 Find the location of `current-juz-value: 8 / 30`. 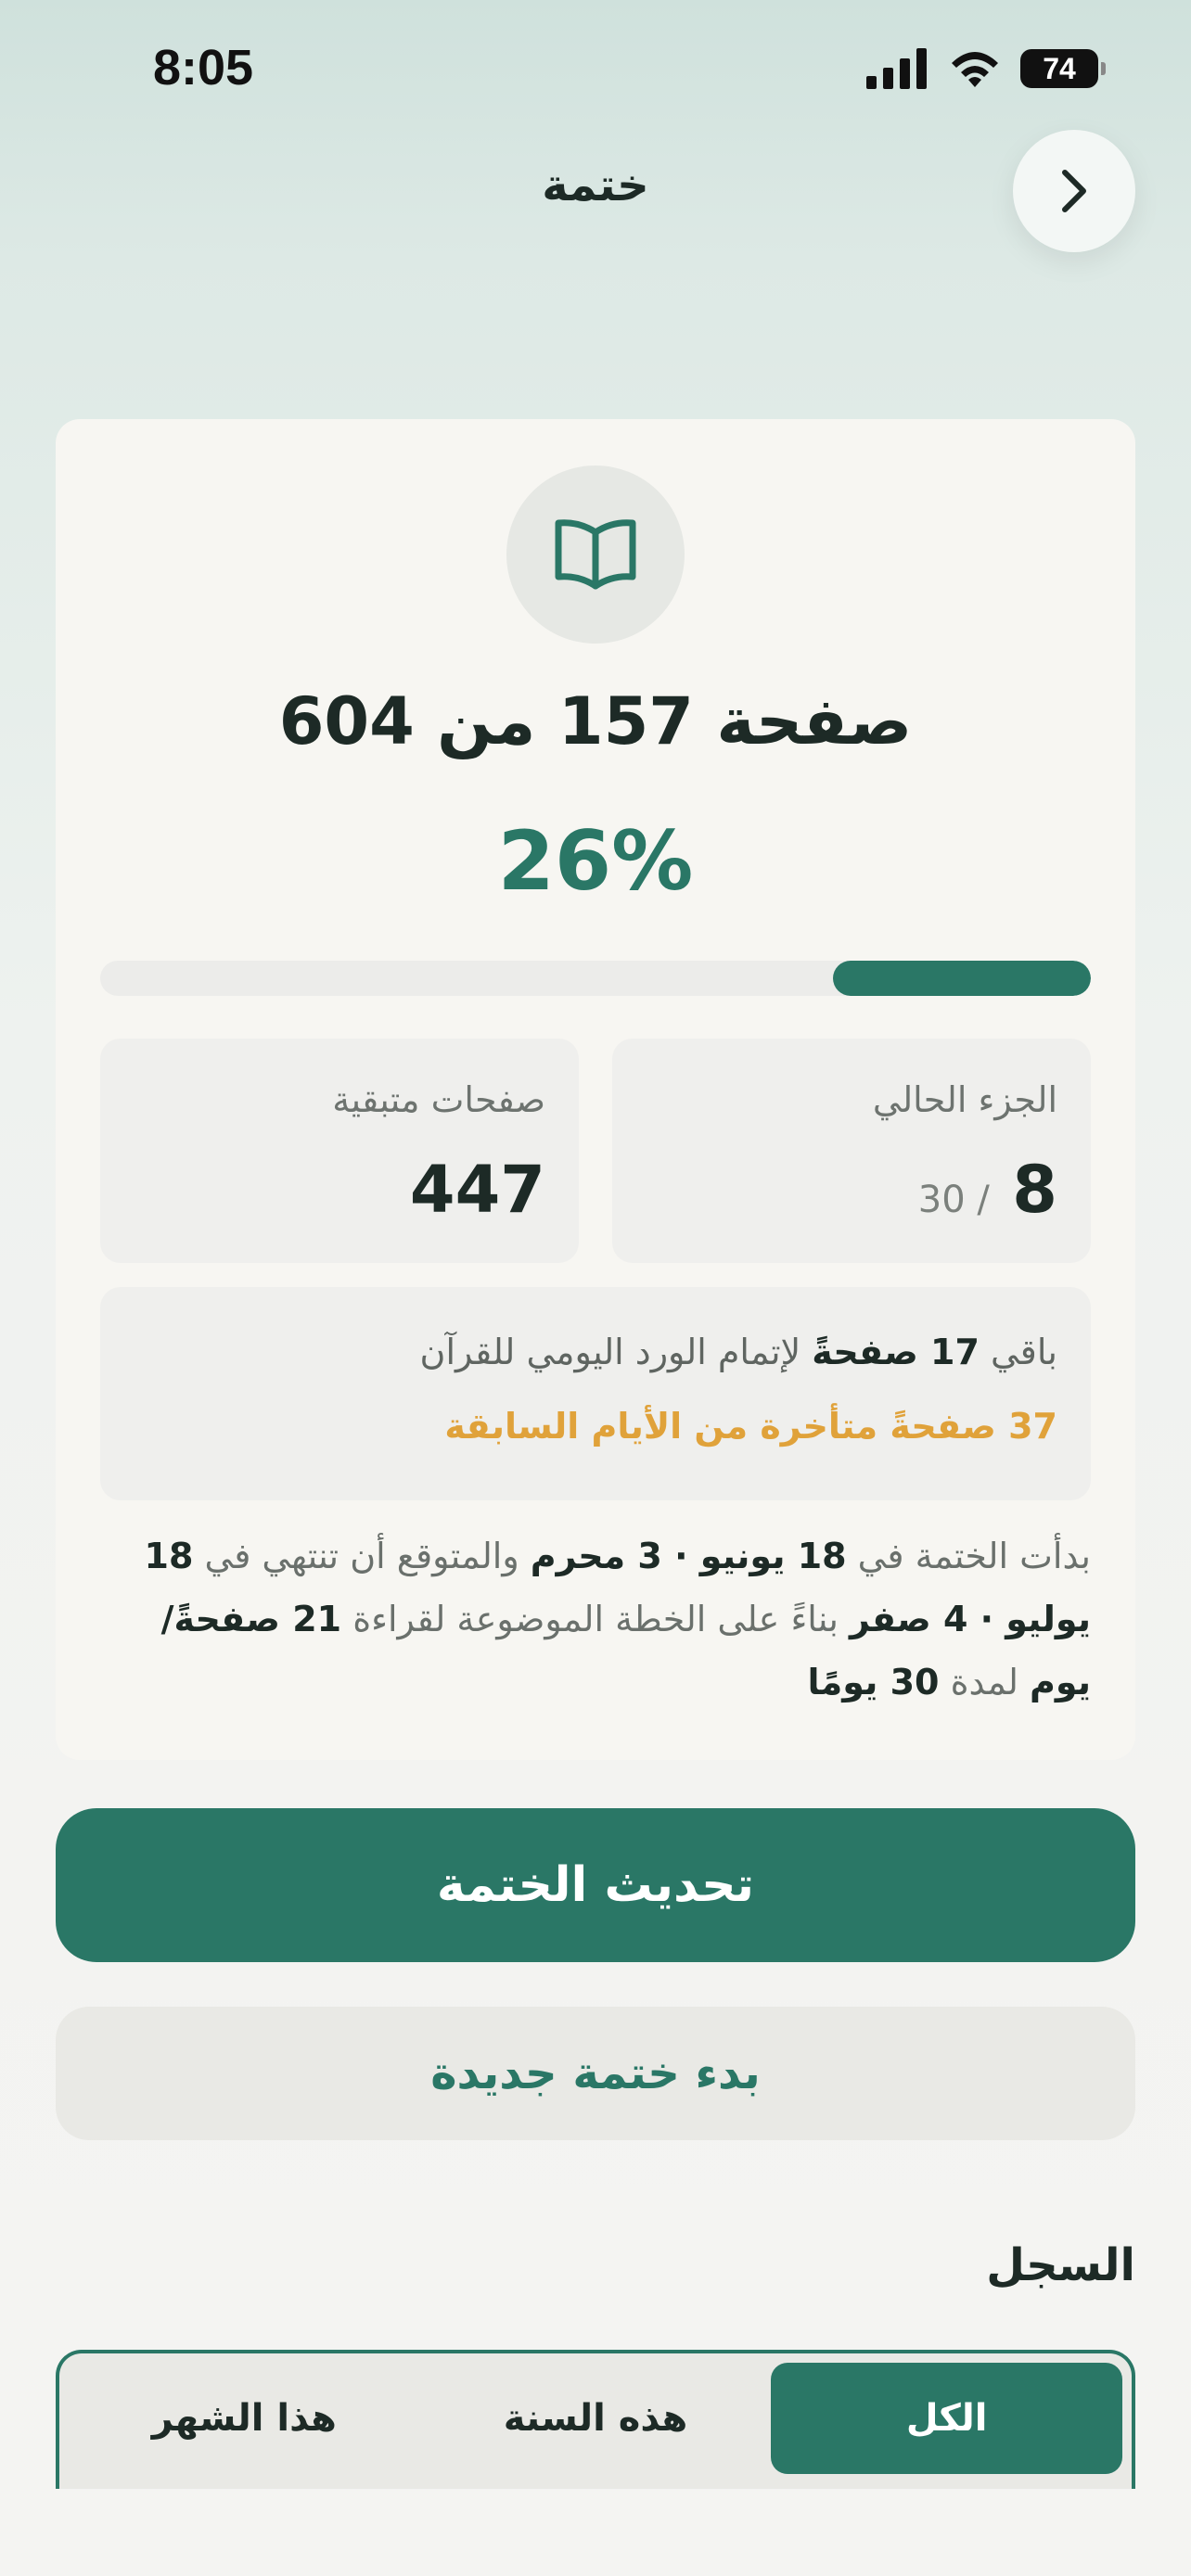

current-juz-value: 8 / 30 is located at coordinates (988, 1190).